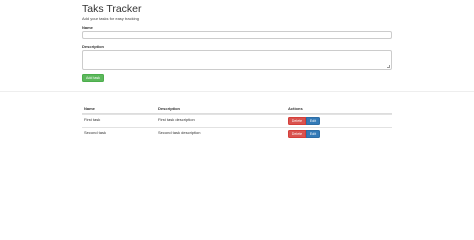  I want to click on resize-grip-icon, so click(388, 66).